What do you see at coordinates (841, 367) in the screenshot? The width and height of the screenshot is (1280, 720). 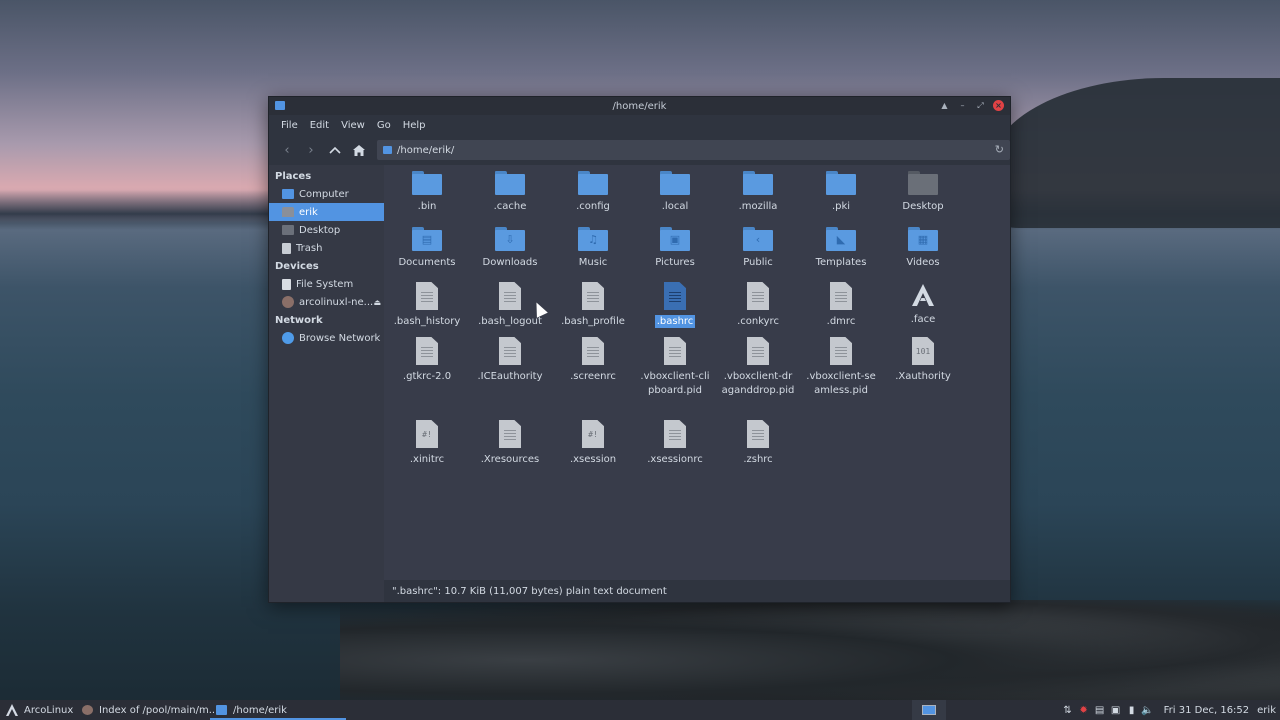 I see `file-item: .vboxclient-seamless.pid` at bounding box center [841, 367].